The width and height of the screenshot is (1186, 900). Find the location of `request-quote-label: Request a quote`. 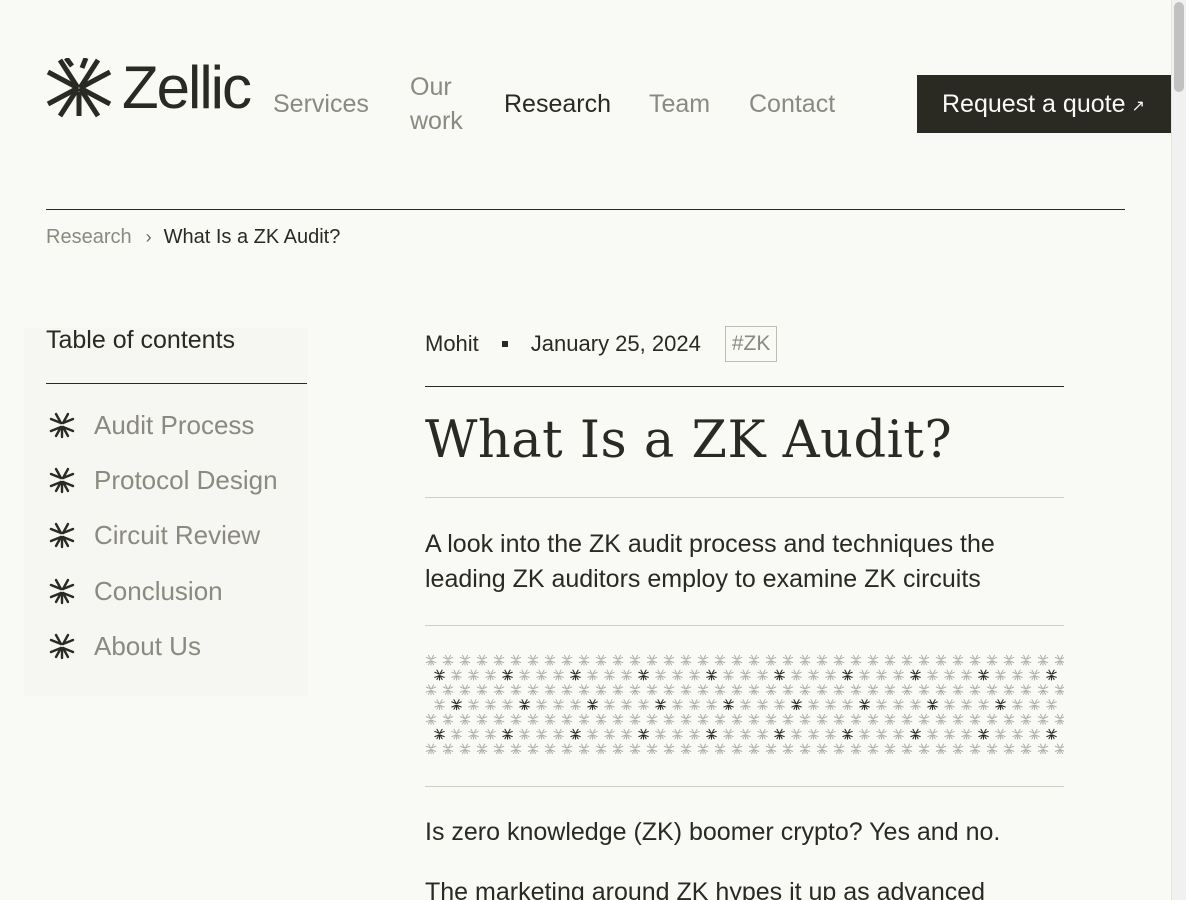

request-quote-label: Request a quote is located at coordinates (1034, 103).